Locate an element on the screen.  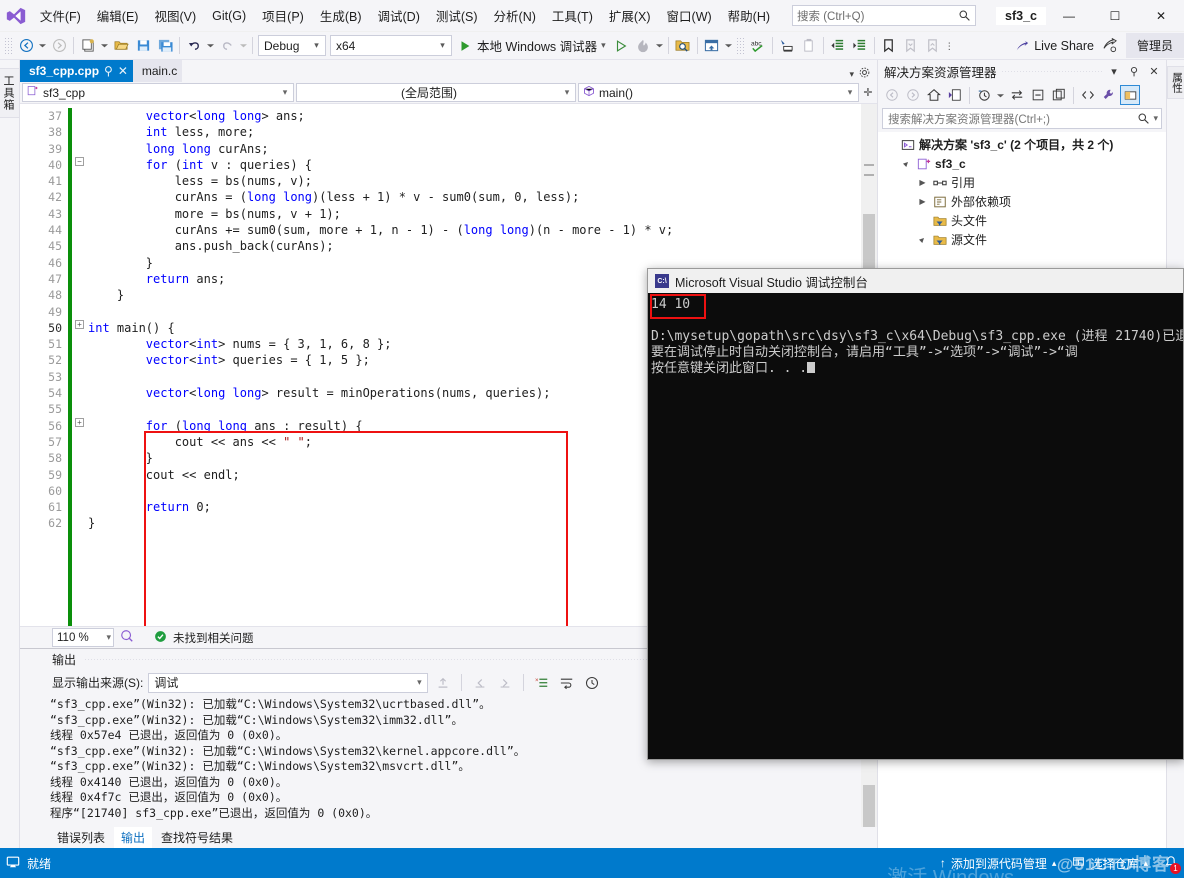
menu-tools: 工具(T) is located at coordinates (572, 15).